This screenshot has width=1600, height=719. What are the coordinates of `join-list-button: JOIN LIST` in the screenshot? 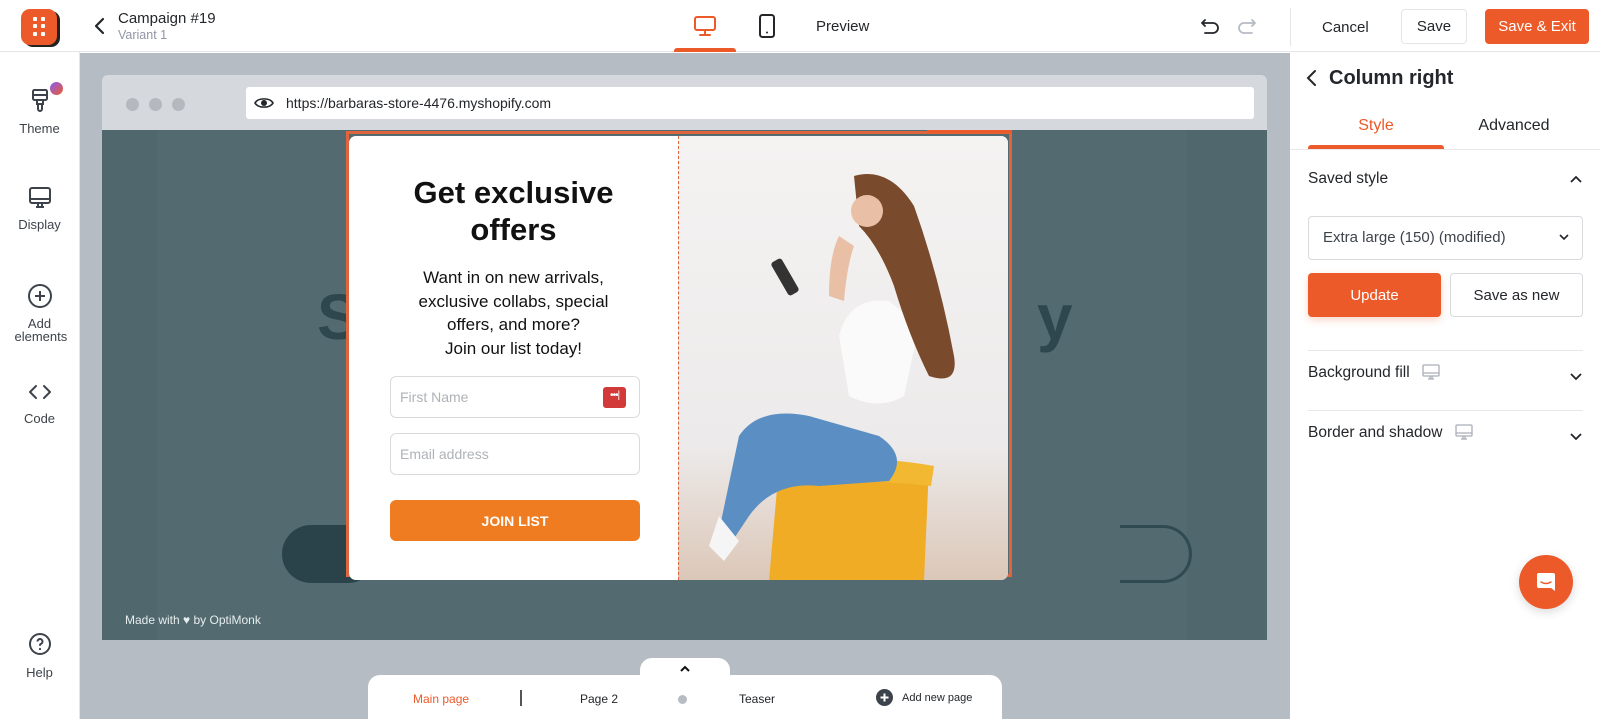 It's located at (515, 520).